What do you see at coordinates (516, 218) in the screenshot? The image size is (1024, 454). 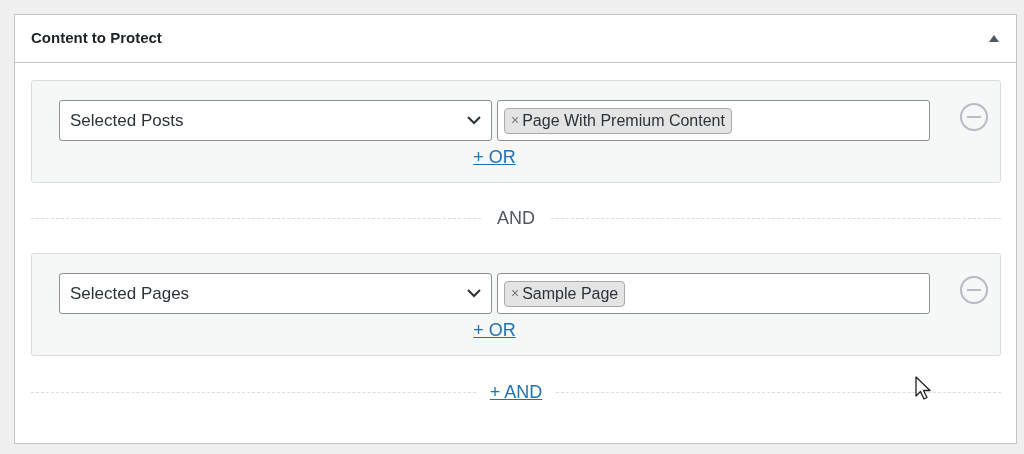 I see `and-separator: AND` at bounding box center [516, 218].